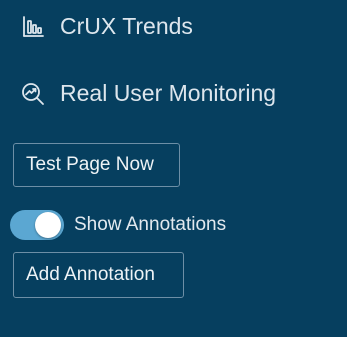  I want to click on show-annotations-toggle, so click(37, 225).